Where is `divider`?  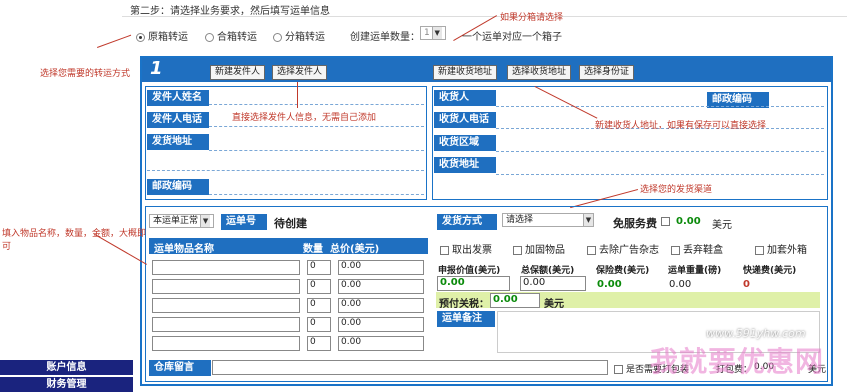
divider is located at coordinates (484, 16).